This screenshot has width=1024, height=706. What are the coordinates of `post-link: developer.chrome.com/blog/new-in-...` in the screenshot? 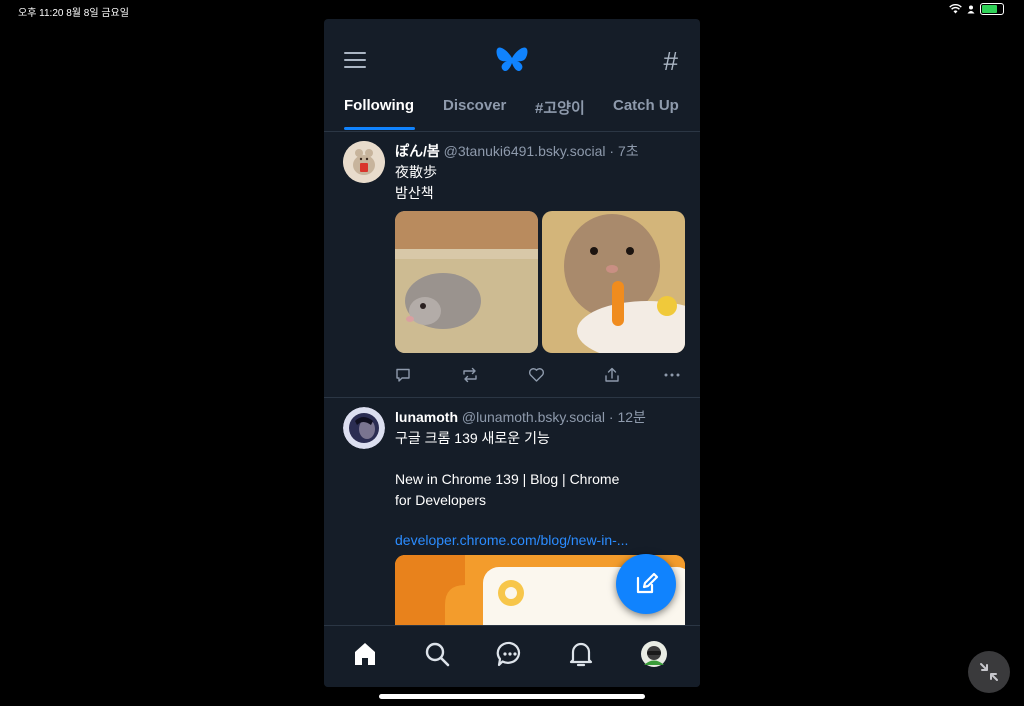 It's located at (540, 540).